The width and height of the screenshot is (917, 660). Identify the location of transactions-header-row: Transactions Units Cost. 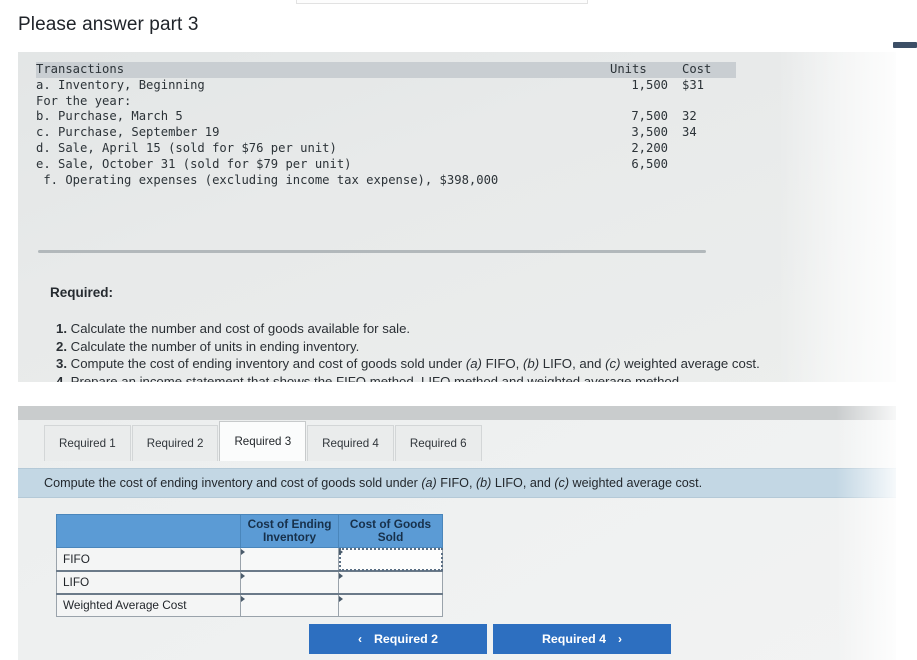
(386, 70).